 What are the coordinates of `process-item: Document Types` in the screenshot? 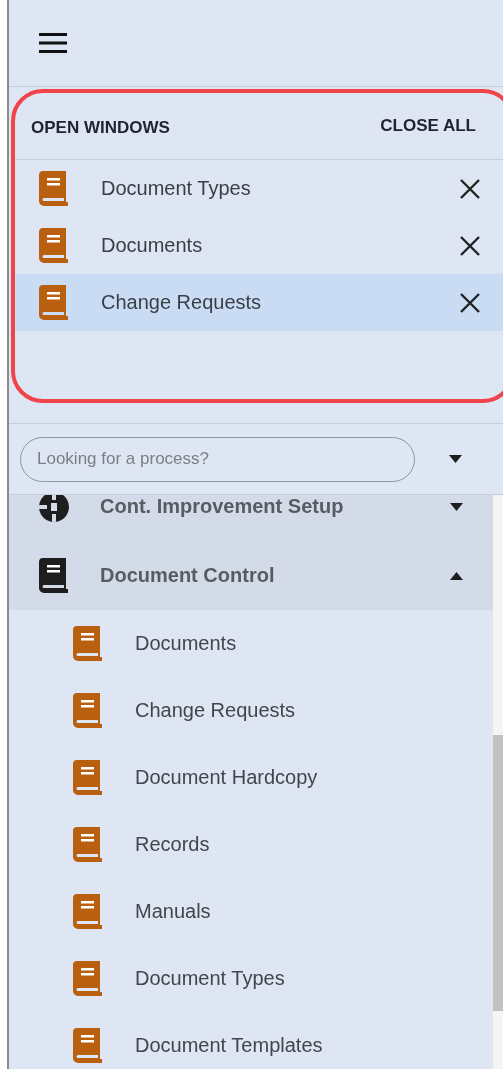 It's located at (210, 978).